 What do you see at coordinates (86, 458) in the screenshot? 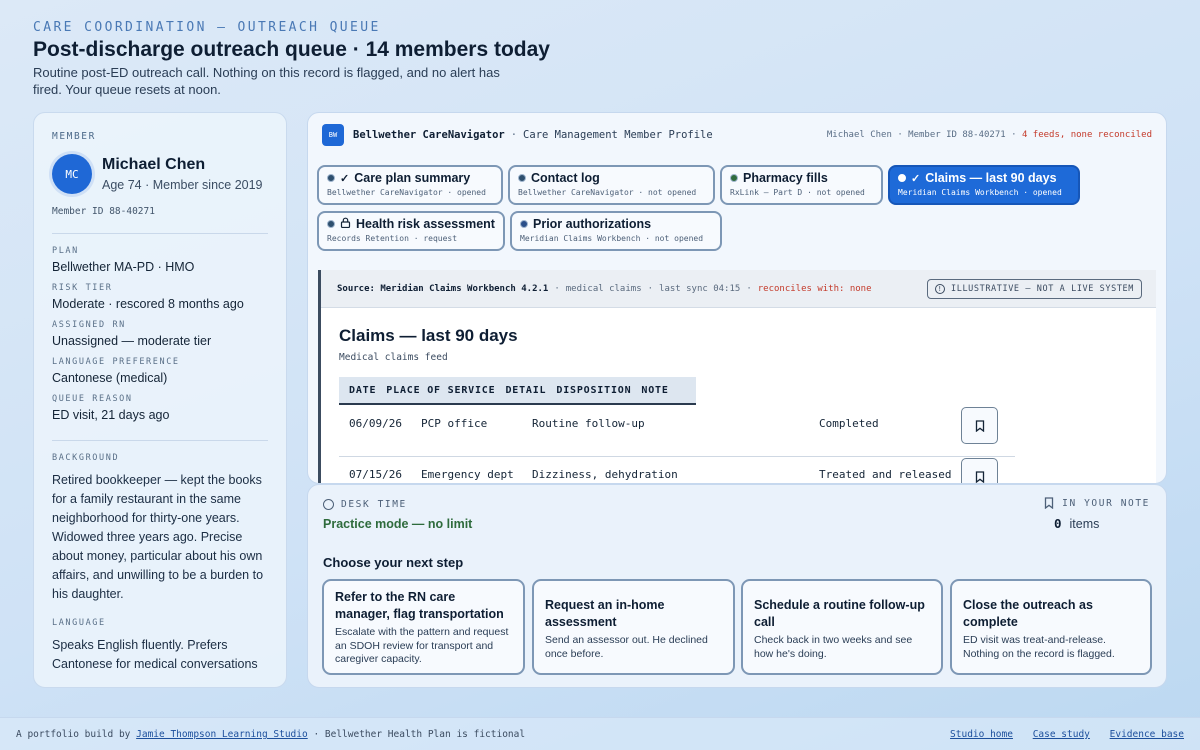
I see `field-label: BACKGROUND` at bounding box center [86, 458].